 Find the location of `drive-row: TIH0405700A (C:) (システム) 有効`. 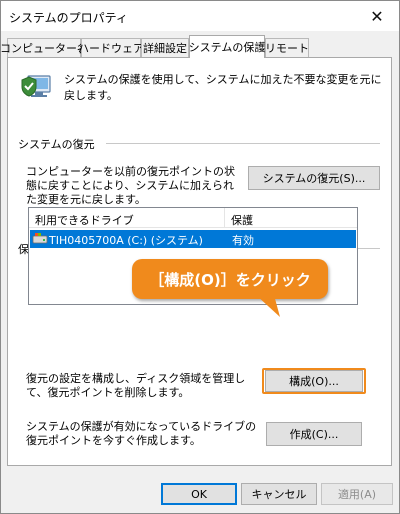

drive-row: TIH0405700A (C:) (システム) 有効 is located at coordinates (193, 239).